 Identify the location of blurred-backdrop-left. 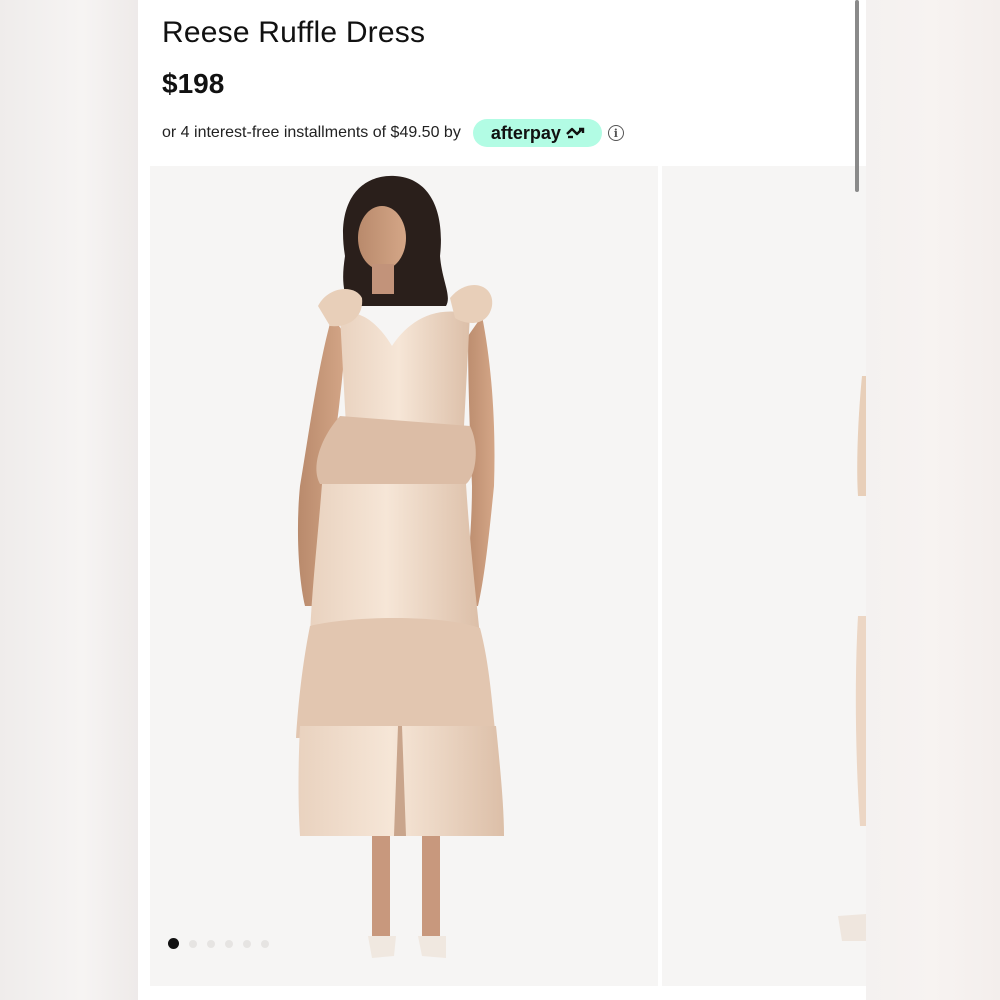
(69, 500).